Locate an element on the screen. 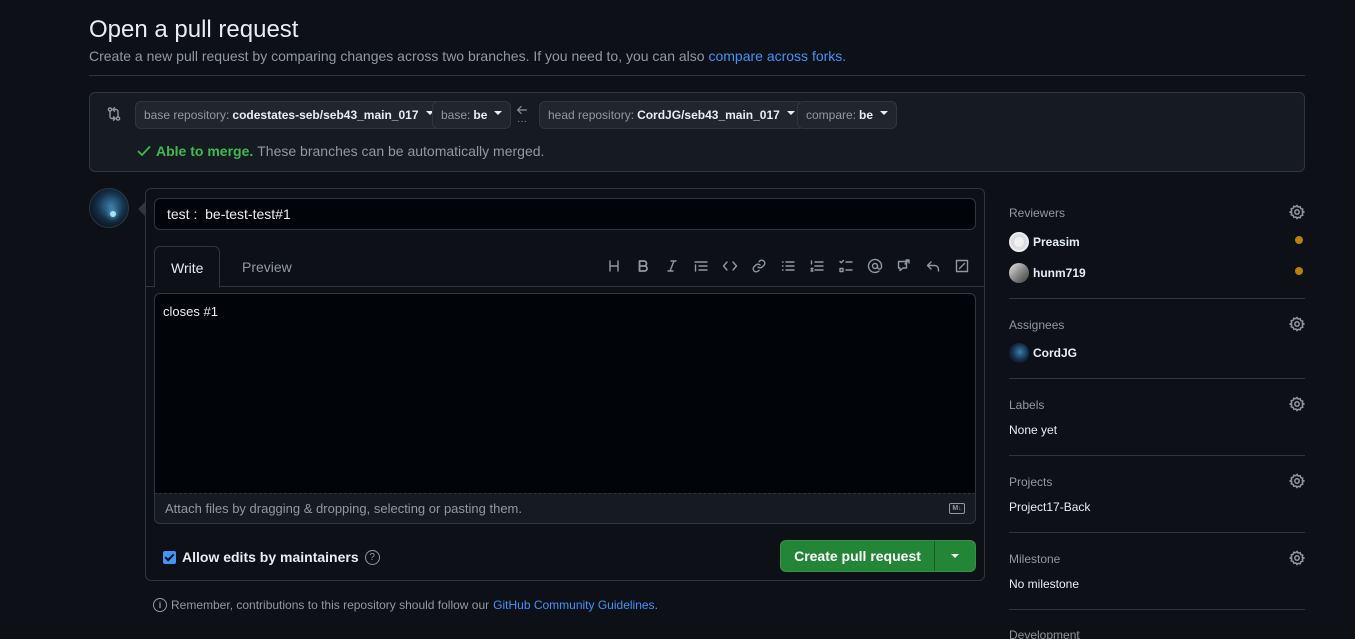 Image resolution: width=1355 pixels, height=639 pixels. compare-branch-select: compare: be is located at coordinates (847, 115).